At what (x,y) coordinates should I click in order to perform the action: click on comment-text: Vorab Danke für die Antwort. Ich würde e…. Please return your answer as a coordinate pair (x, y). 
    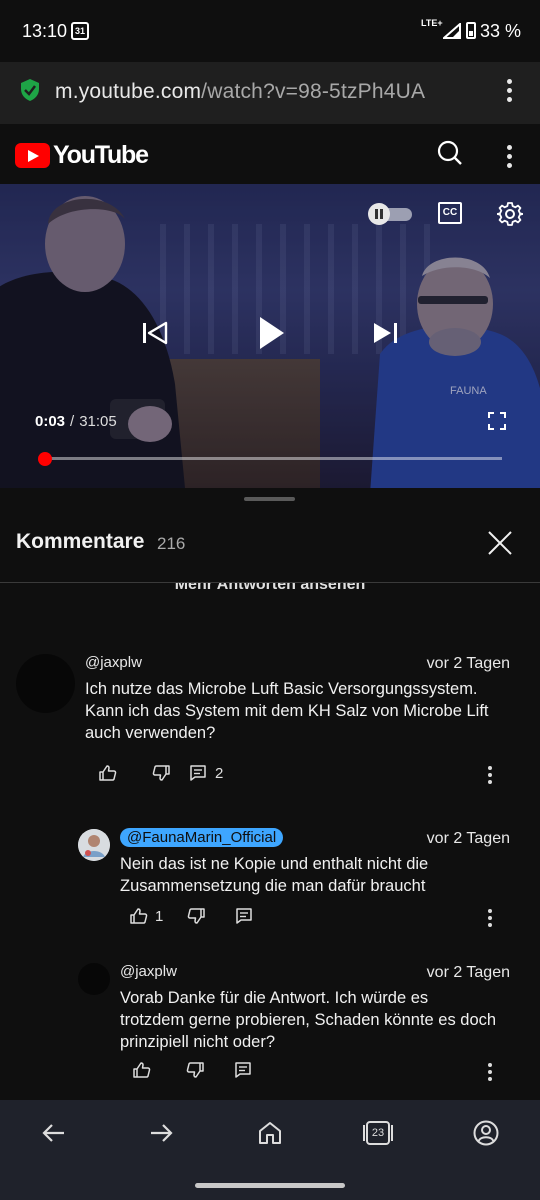
    Looking at the image, I should click on (308, 1020).